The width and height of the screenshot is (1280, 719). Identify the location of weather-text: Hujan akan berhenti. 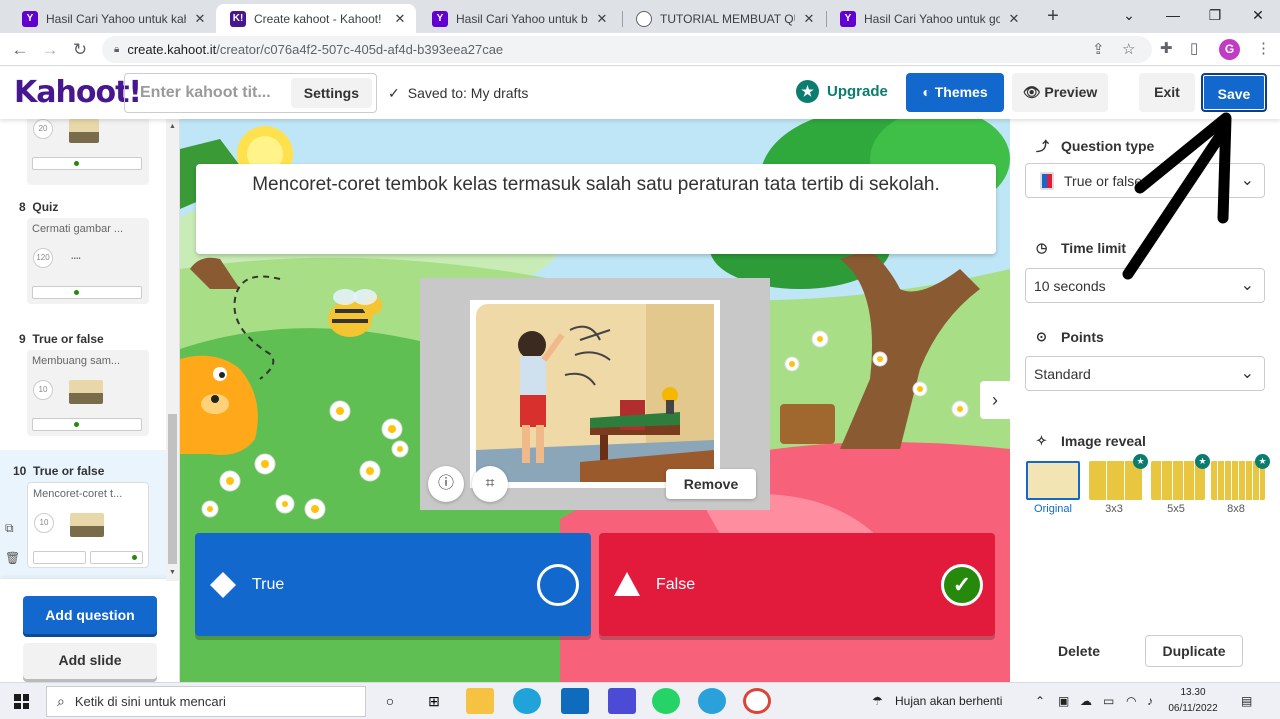
(948, 701).